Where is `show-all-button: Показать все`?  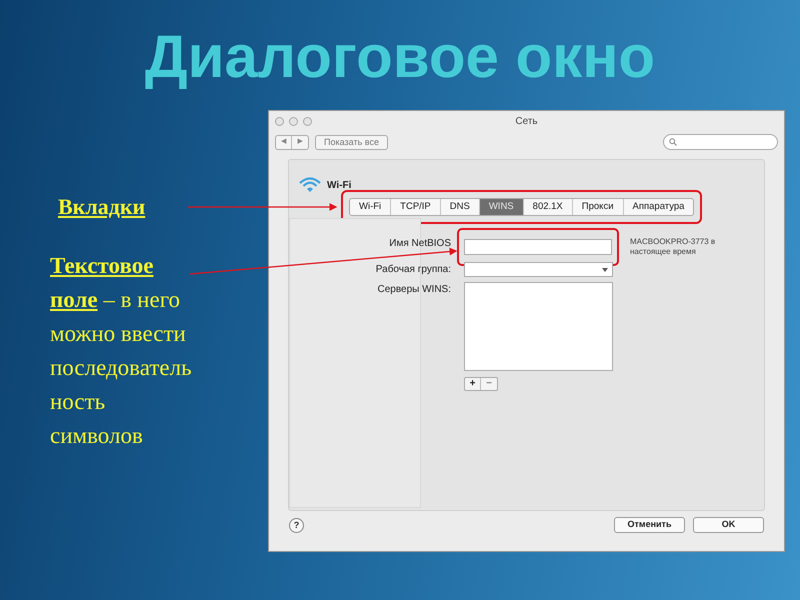
show-all-button: Показать все is located at coordinates (351, 142).